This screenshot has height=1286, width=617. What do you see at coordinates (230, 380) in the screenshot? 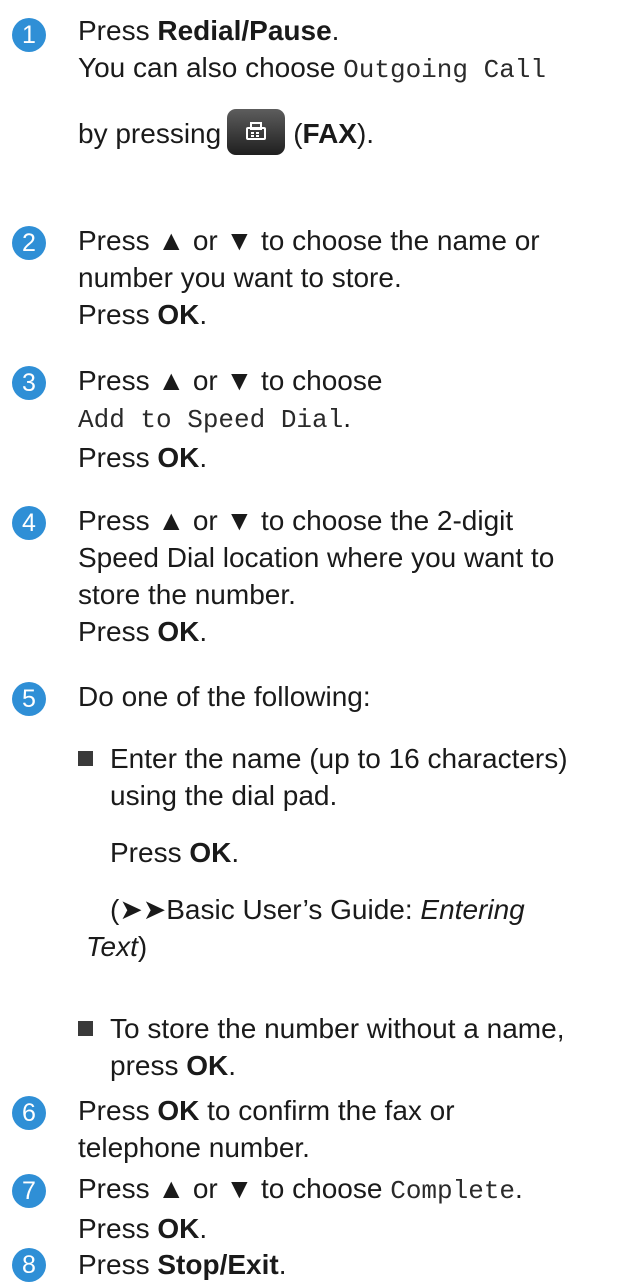
I see `step-text: Press ▲ or ▼ to choose` at bounding box center [230, 380].